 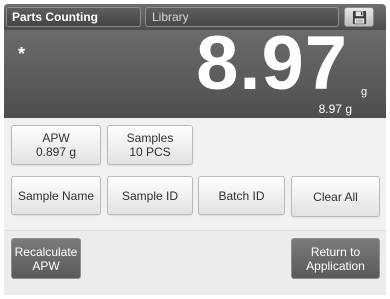 I want to click on sample-name-label: Sample Name, so click(x=56, y=195).